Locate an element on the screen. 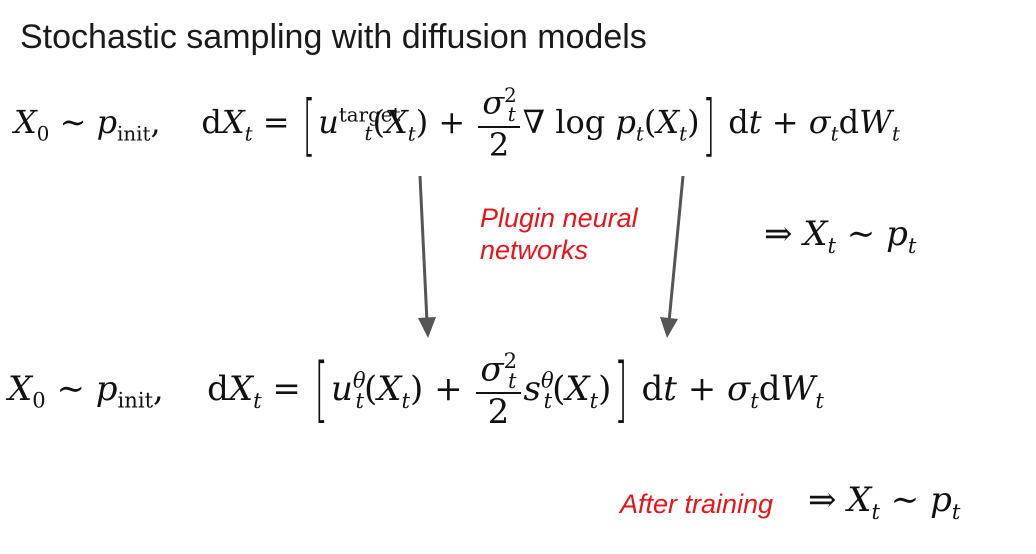  arrows is located at coordinates (551, 256).